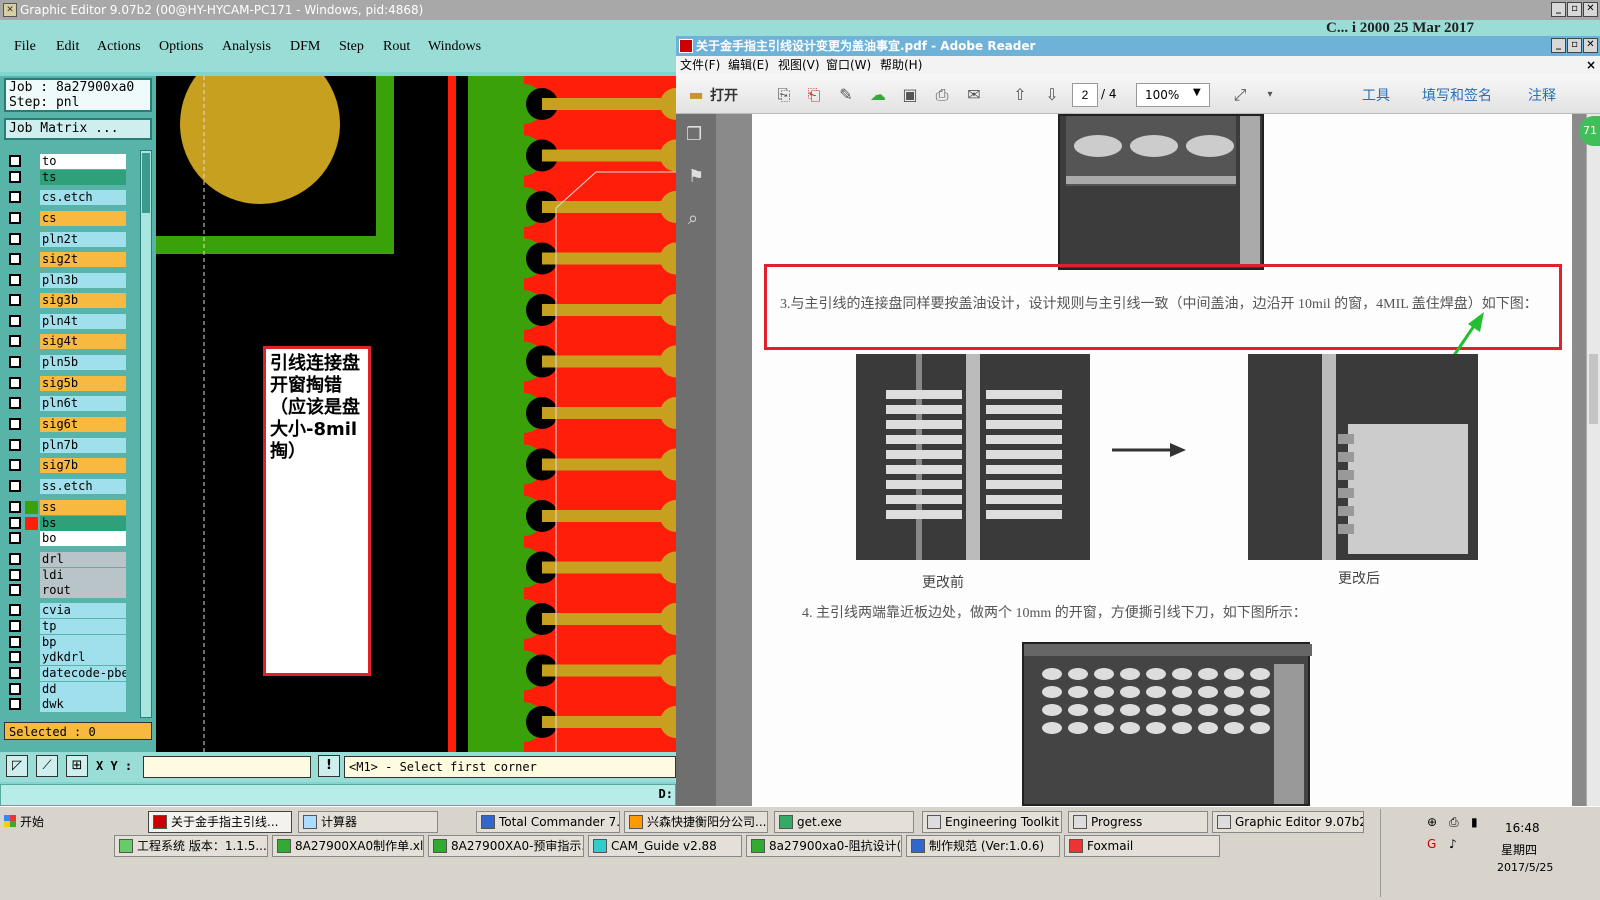 The height and width of the screenshot is (900, 1600). I want to click on layer-row-sig6t: sig6t, so click(66, 424).